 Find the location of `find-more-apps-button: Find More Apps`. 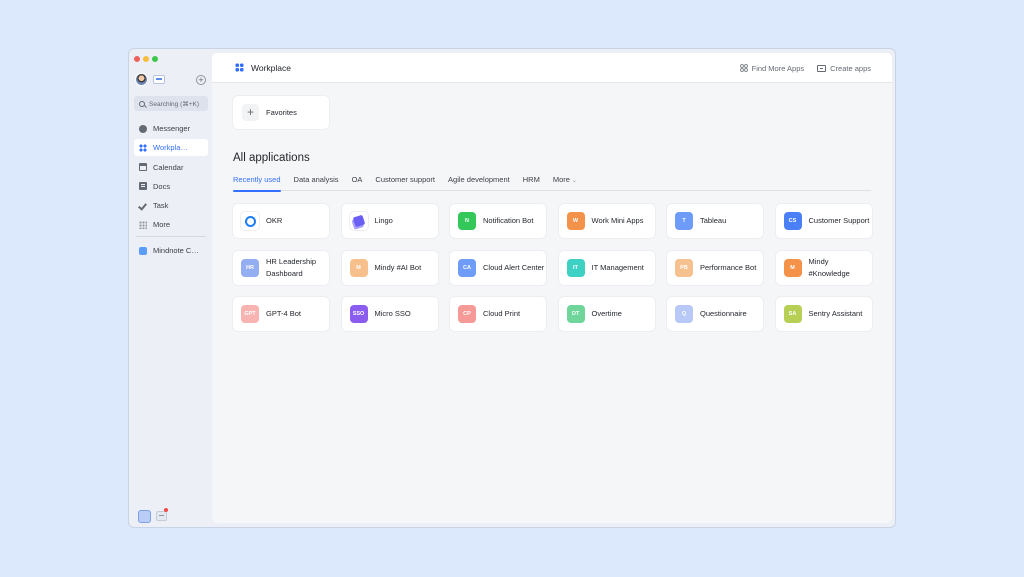

find-more-apps-button: Find More Apps is located at coordinates (772, 68).